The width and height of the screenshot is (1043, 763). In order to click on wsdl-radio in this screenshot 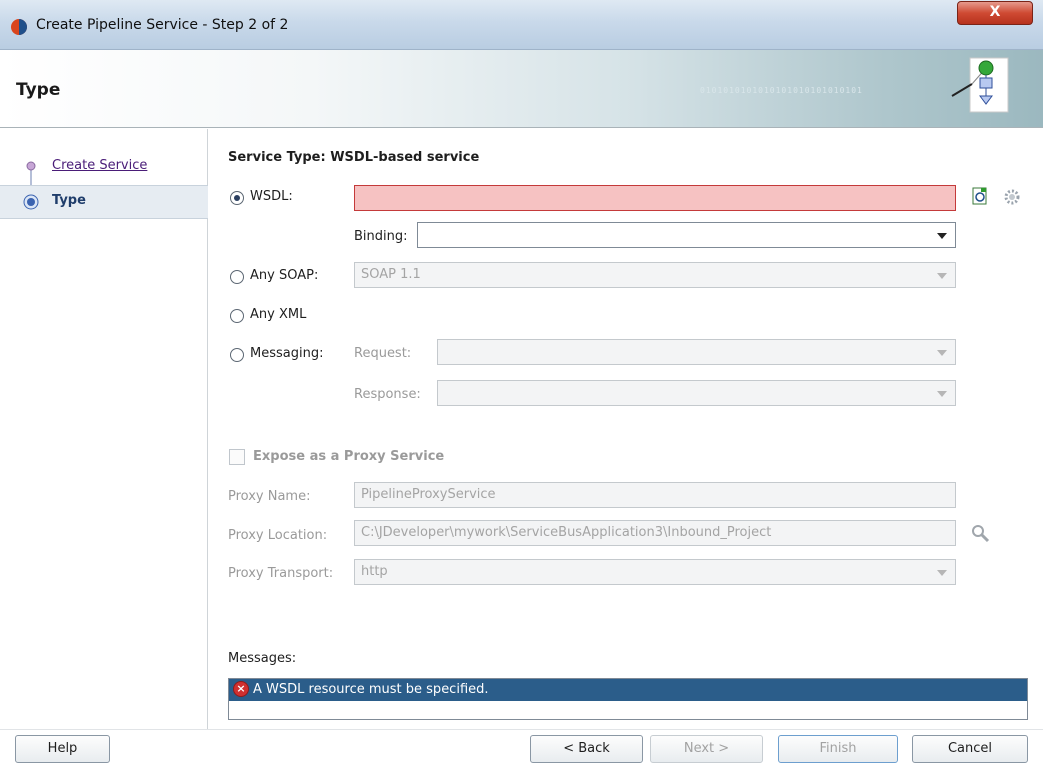, I will do `click(237, 198)`.